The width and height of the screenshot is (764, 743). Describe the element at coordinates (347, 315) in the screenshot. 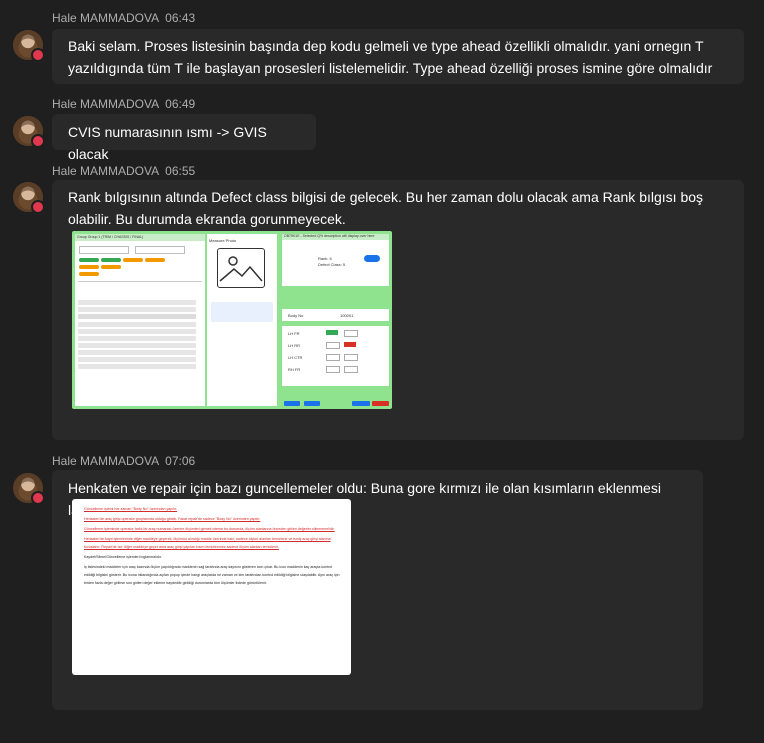

I see `screenshot-body-no-value: 100001` at that location.